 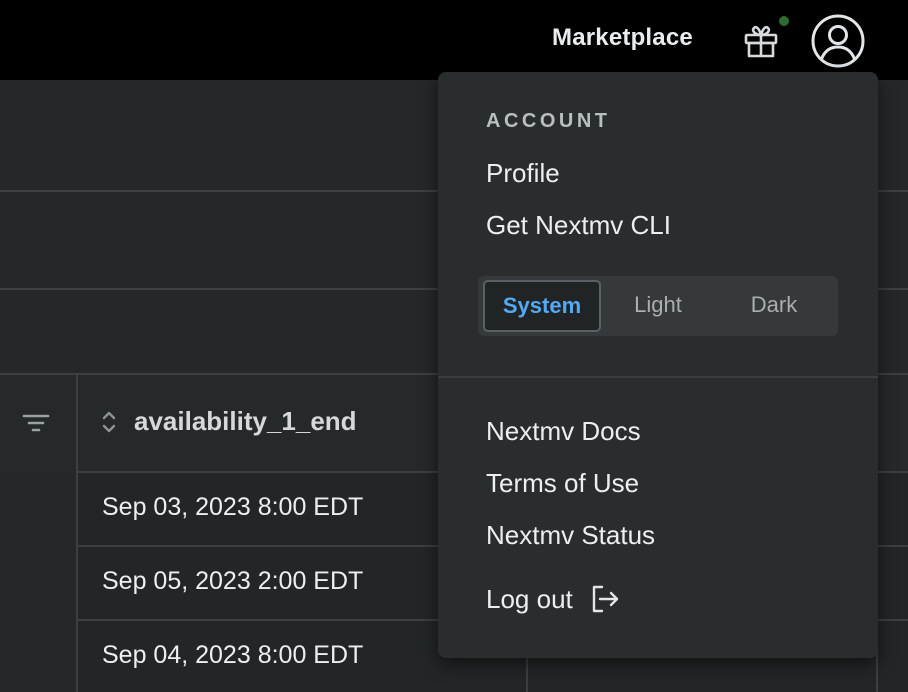 What do you see at coordinates (542, 306) in the screenshot?
I see `theme-option-system: System` at bounding box center [542, 306].